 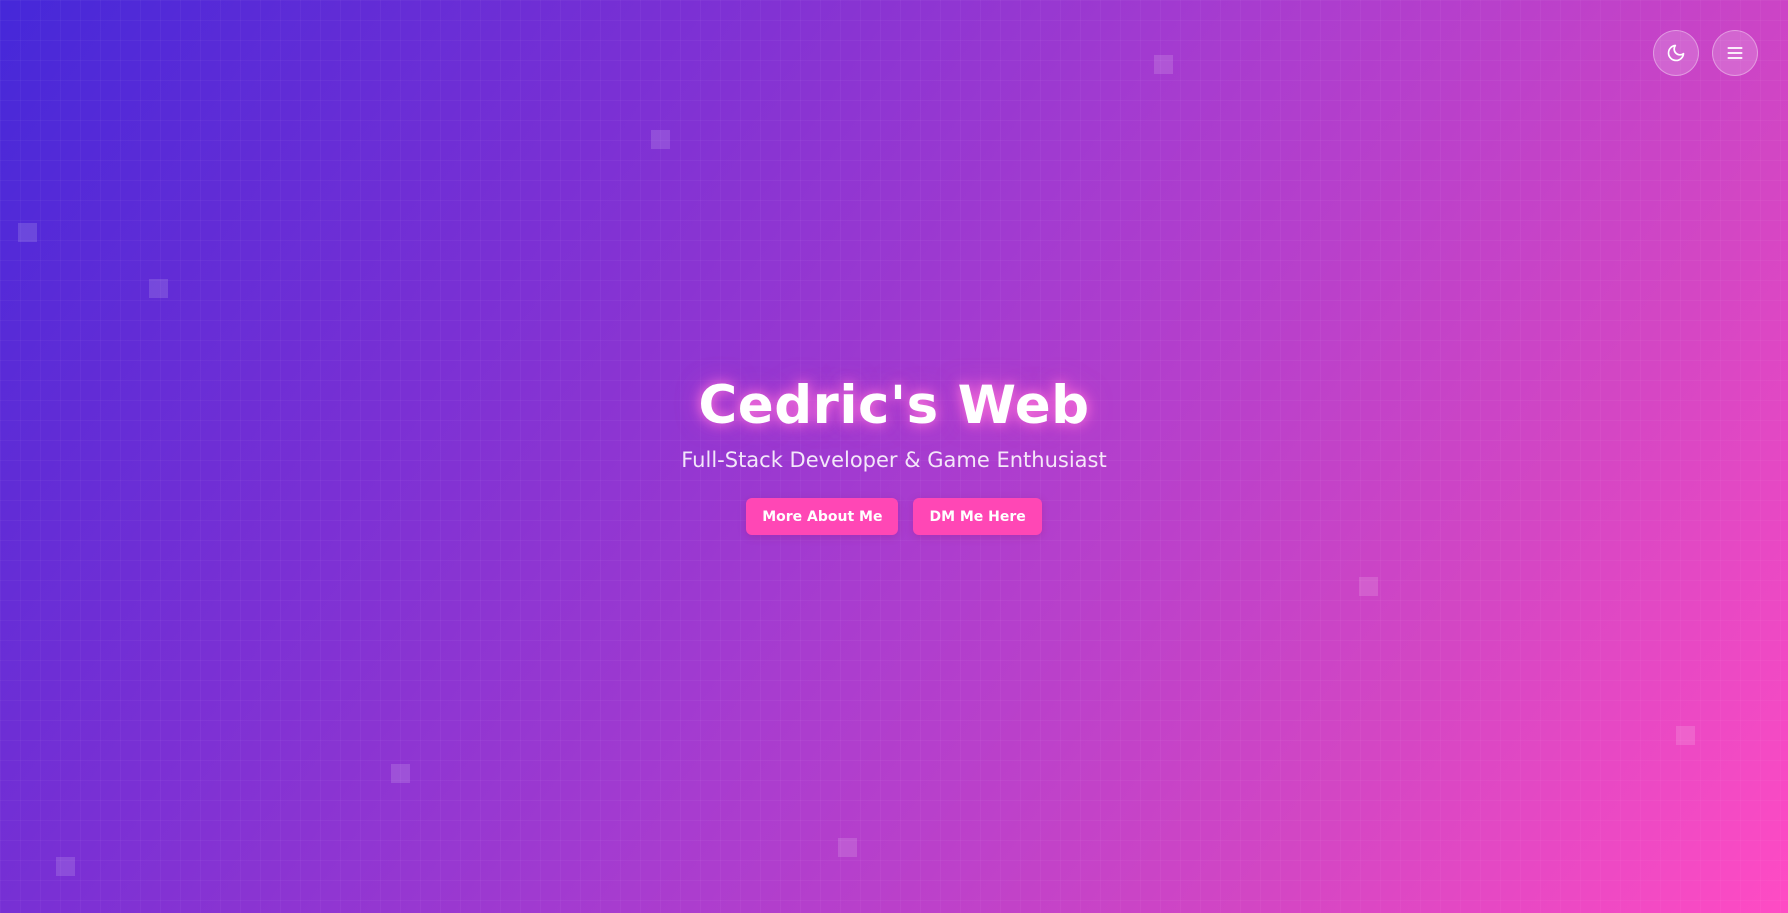 I want to click on theme-toggle-button, so click(x=1676, y=53).